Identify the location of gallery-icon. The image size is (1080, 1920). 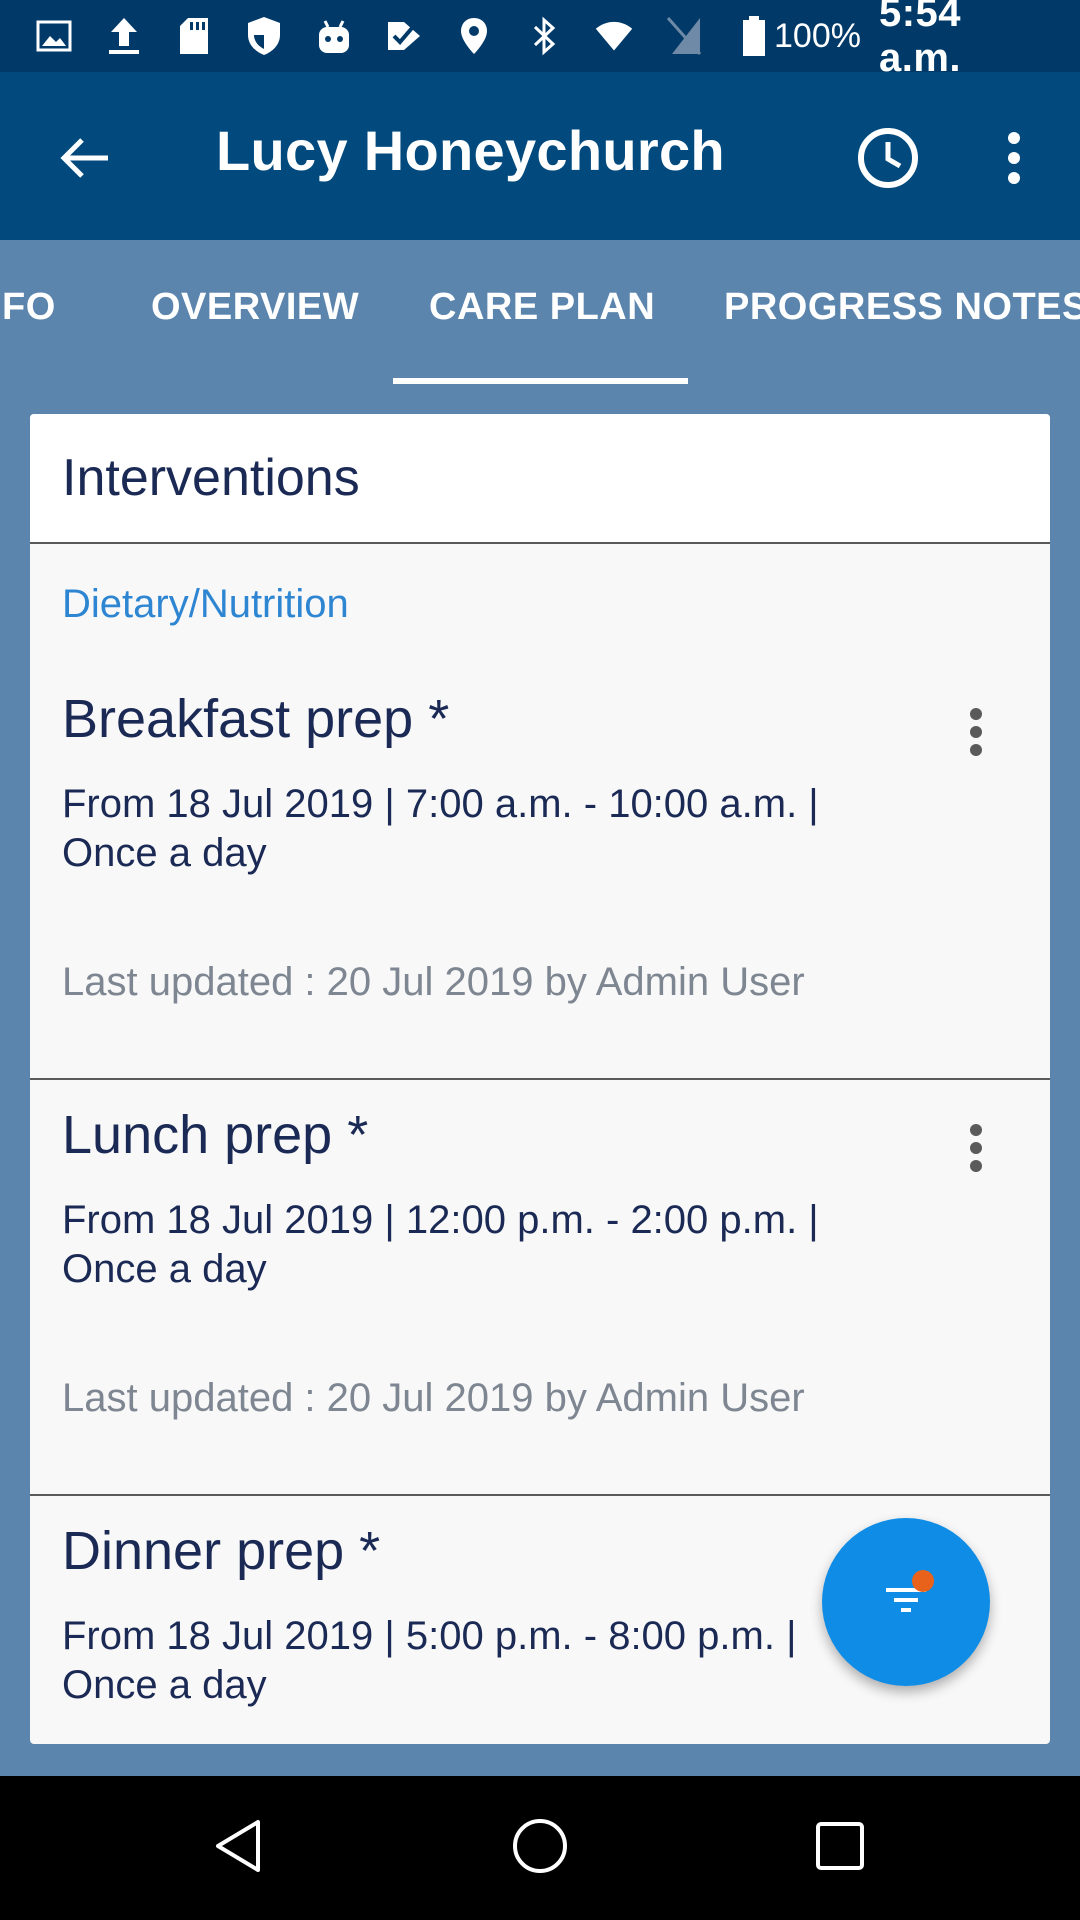
(54, 36).